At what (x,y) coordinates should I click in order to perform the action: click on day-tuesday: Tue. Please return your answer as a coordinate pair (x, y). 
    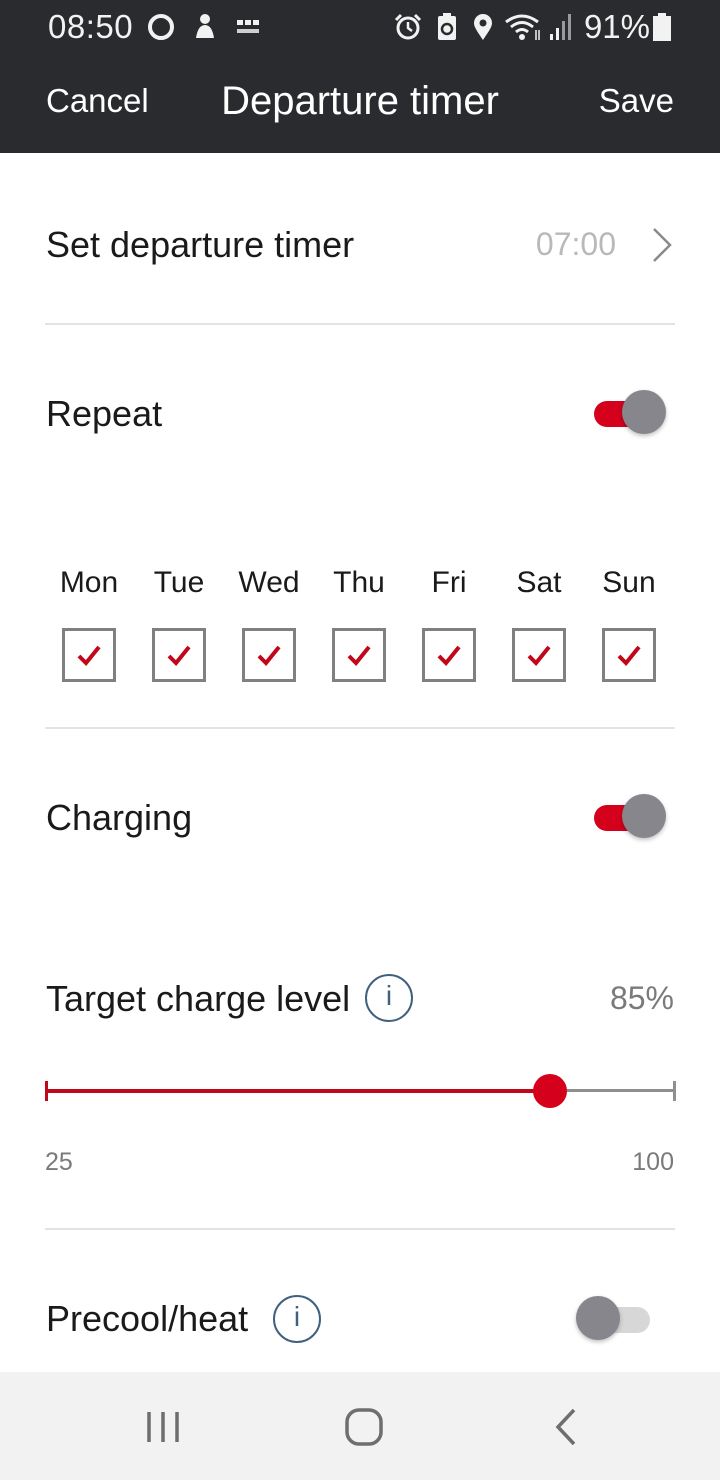
    Looking at the image, I should click on (179, 624).